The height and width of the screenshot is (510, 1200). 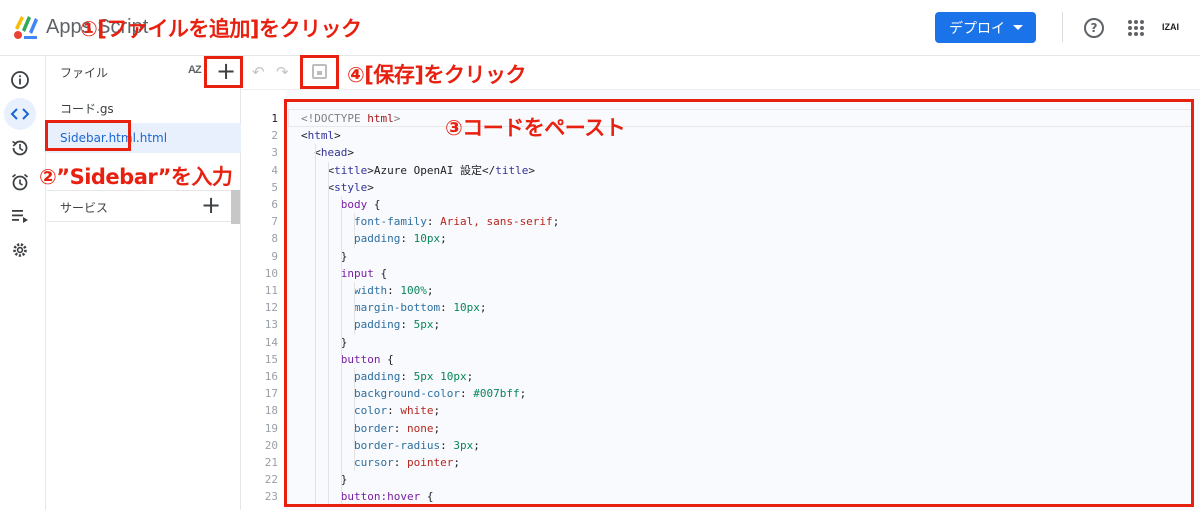 What do you see at coordinates (1018, 27) in the screenshot?
I see `chevron-down-icon` at bounding box center [1018, 27].